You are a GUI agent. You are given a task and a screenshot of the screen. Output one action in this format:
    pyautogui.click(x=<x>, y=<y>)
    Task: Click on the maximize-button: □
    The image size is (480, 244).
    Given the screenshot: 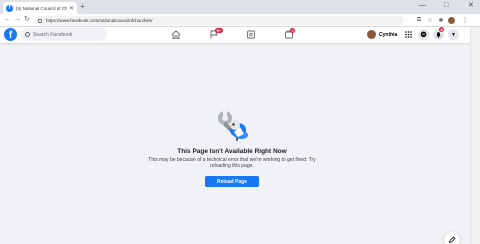 What is the action you would take?
    pyautogui.click(x=446, y=6)
    